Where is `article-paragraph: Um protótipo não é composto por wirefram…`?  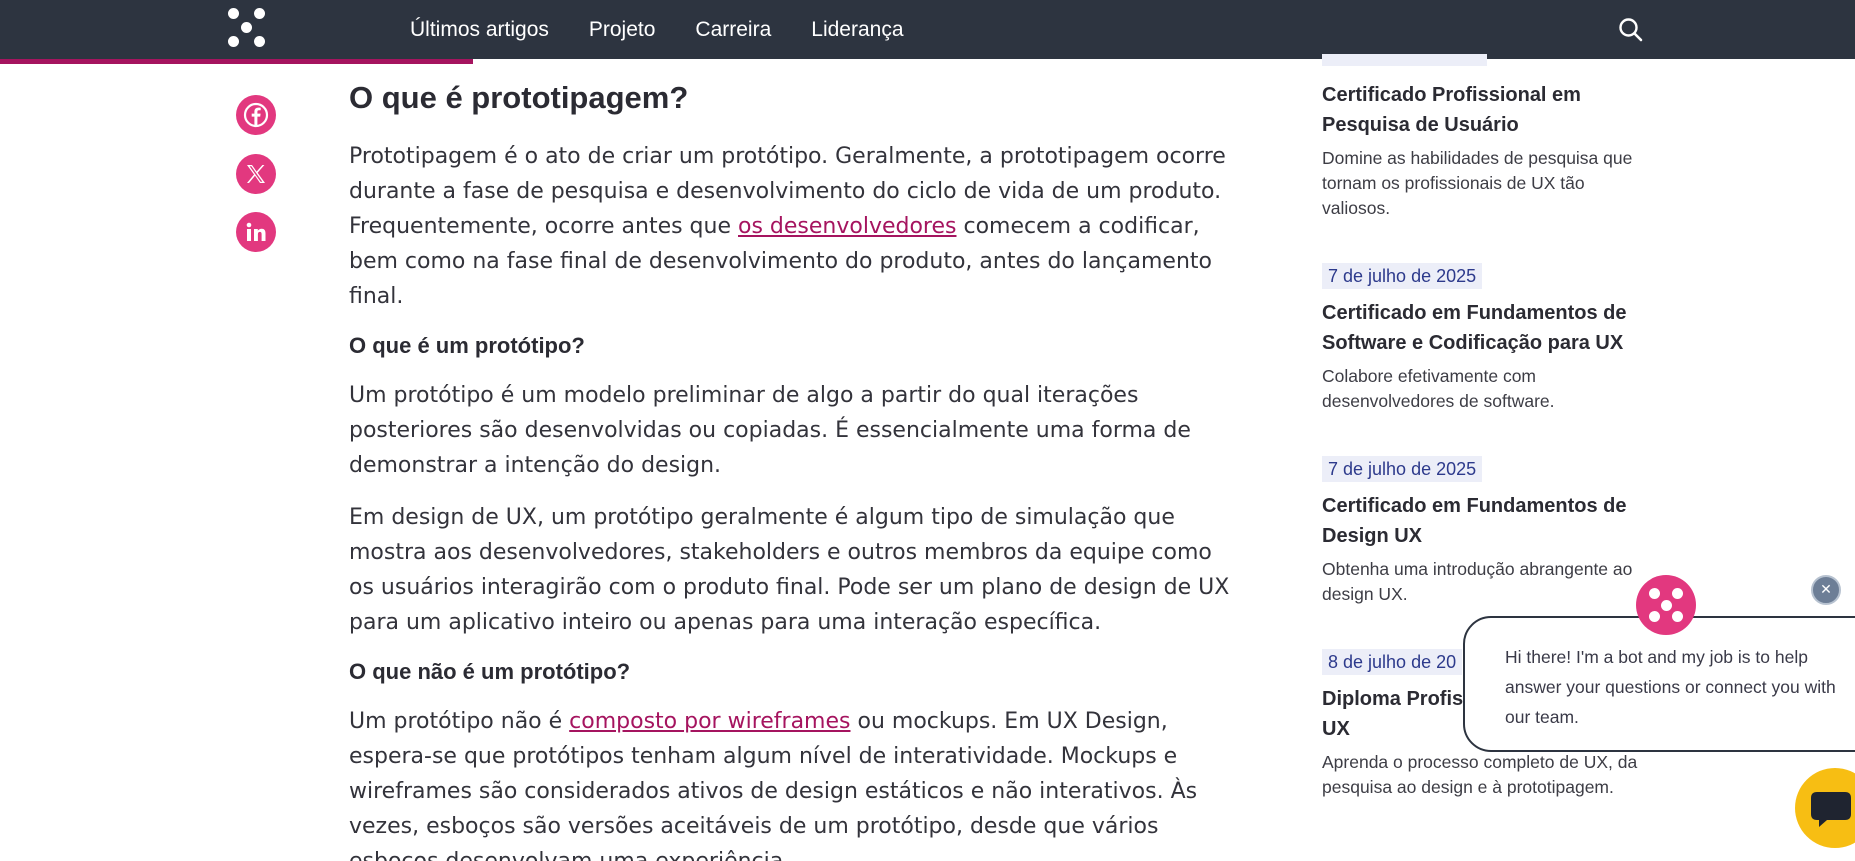
article-paragraph: Um protótipo não é composto por wirefram… is located at coordinates (794, 782).